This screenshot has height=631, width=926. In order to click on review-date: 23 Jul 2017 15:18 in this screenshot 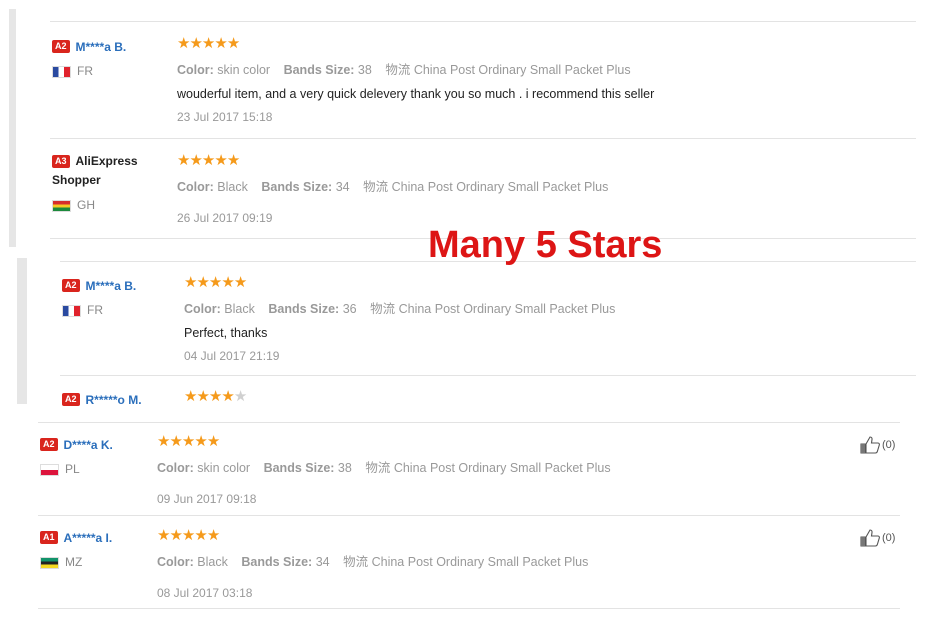, I will do `click(225, 117)`.